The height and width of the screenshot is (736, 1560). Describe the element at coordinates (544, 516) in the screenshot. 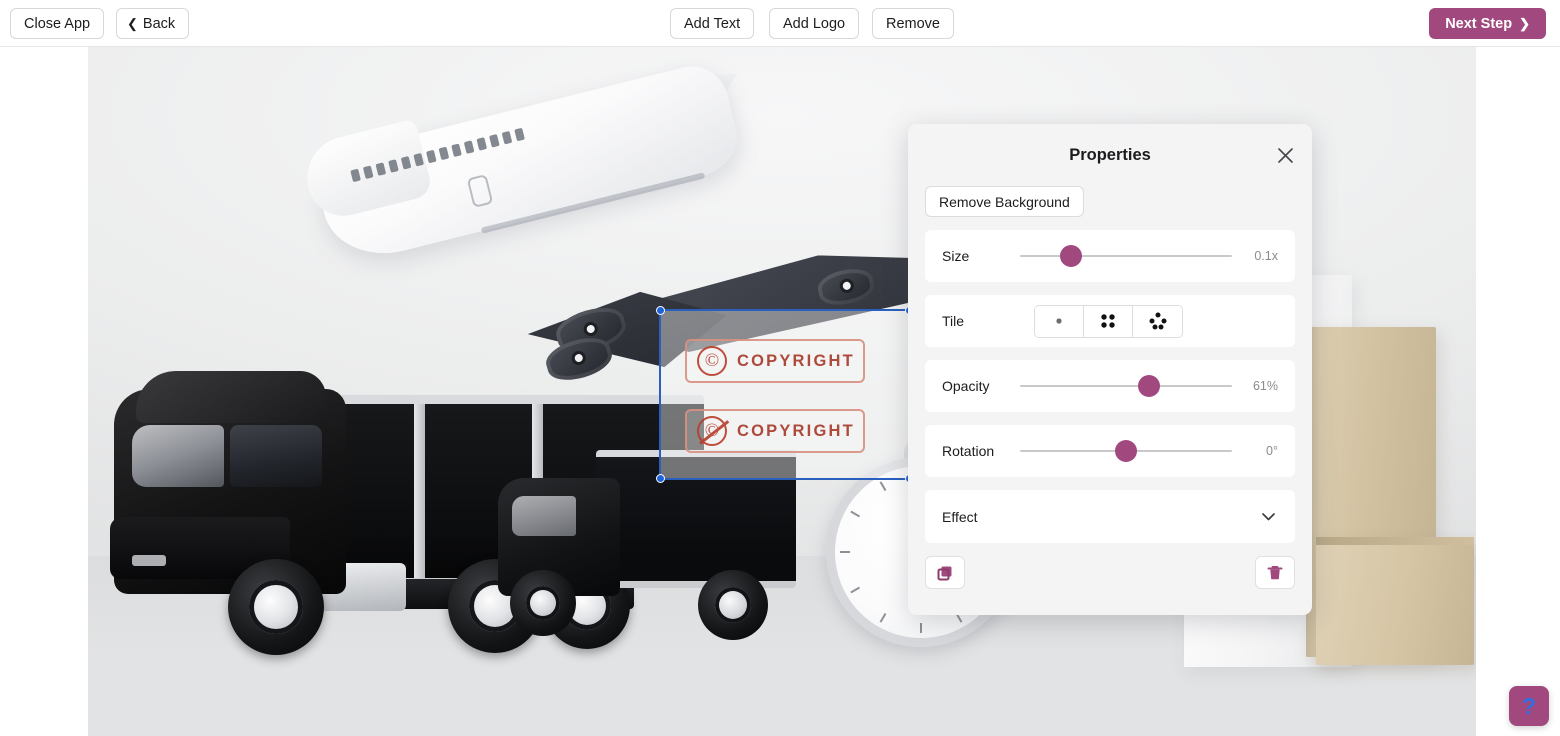

I see `van-window` at that location.